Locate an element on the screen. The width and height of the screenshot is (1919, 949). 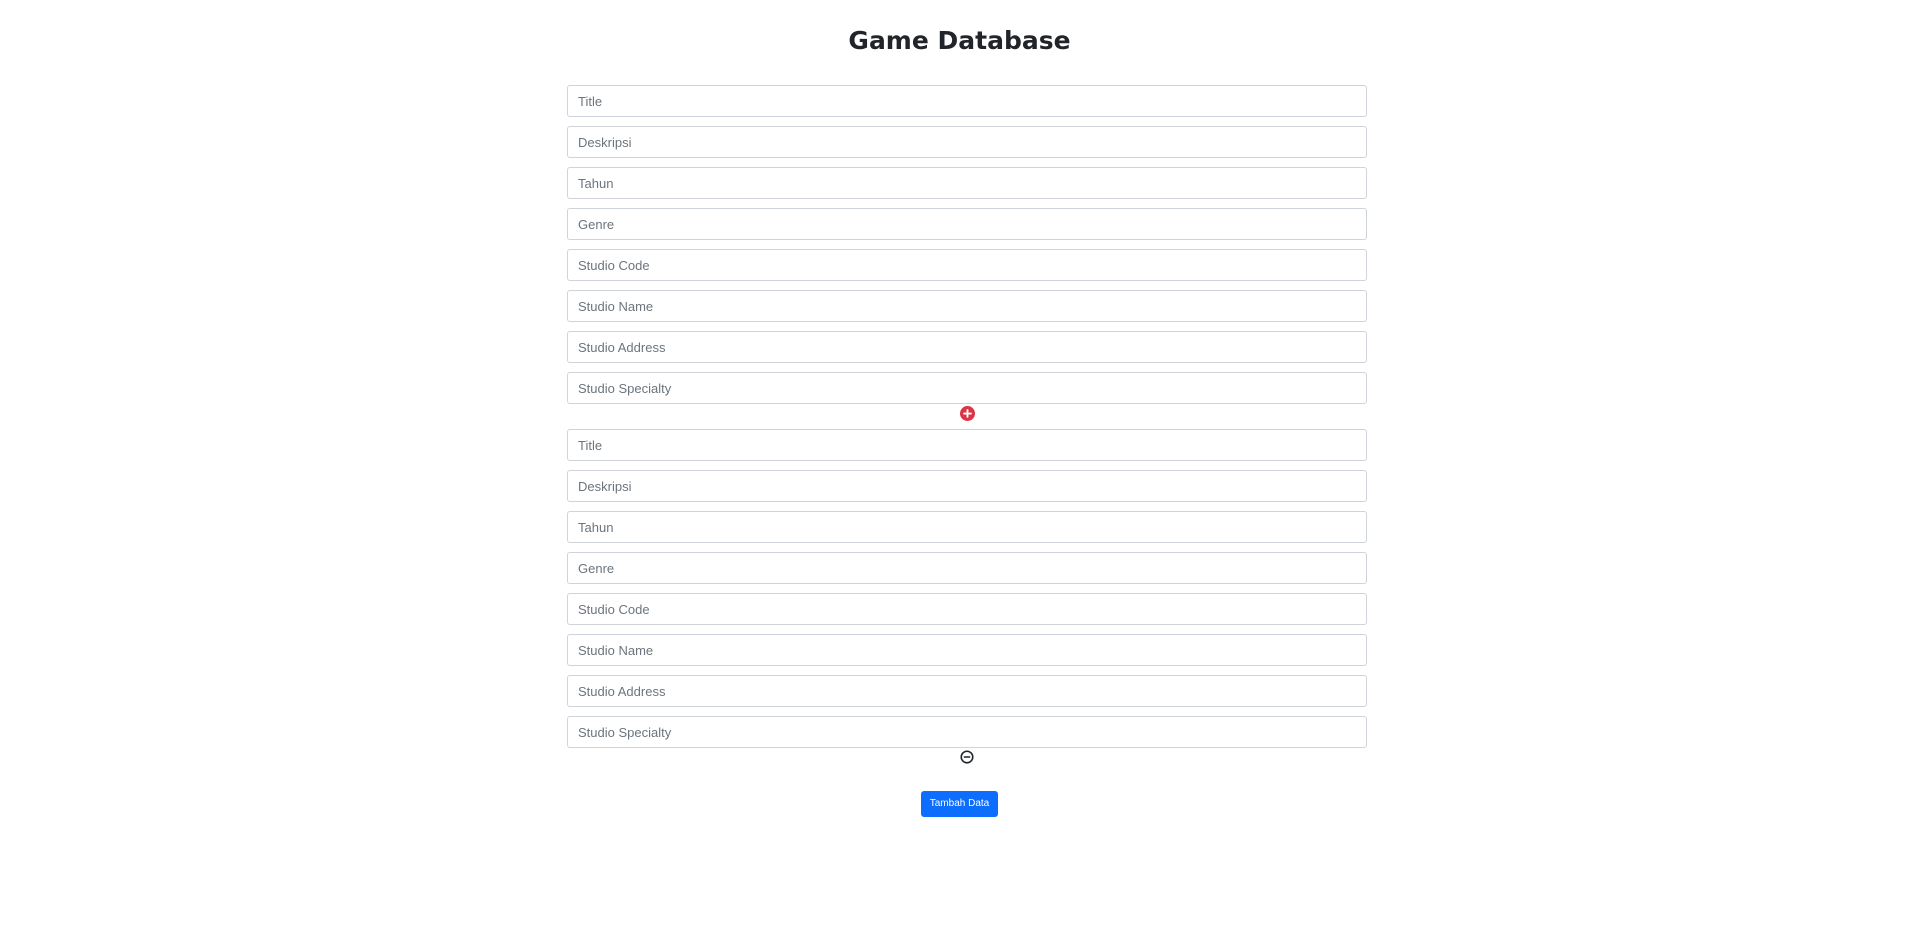
plus-circle-icon is located at coordinates (967, 413).